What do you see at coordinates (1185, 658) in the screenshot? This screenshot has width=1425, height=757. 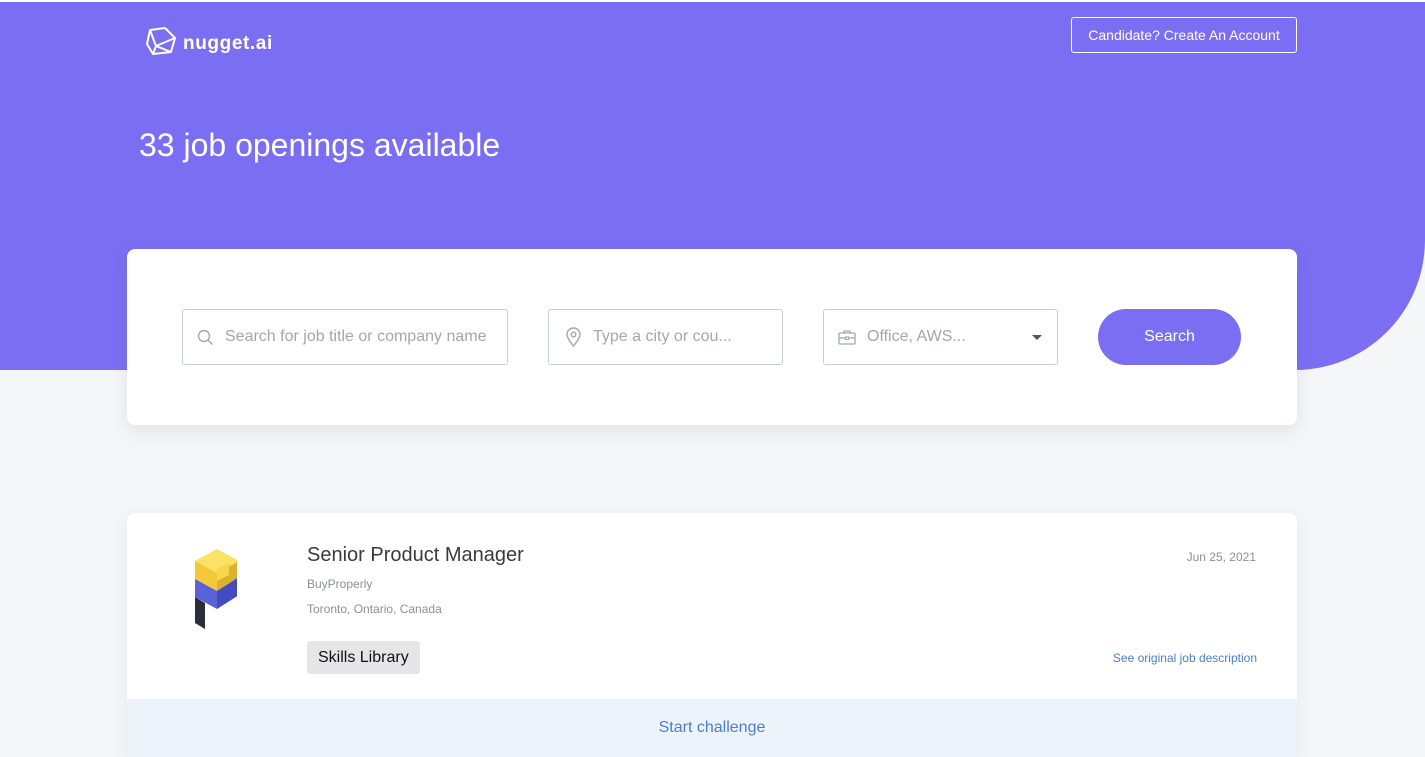 I see `original-job-description-link: See original job description` at bounding box center [1185, 658].